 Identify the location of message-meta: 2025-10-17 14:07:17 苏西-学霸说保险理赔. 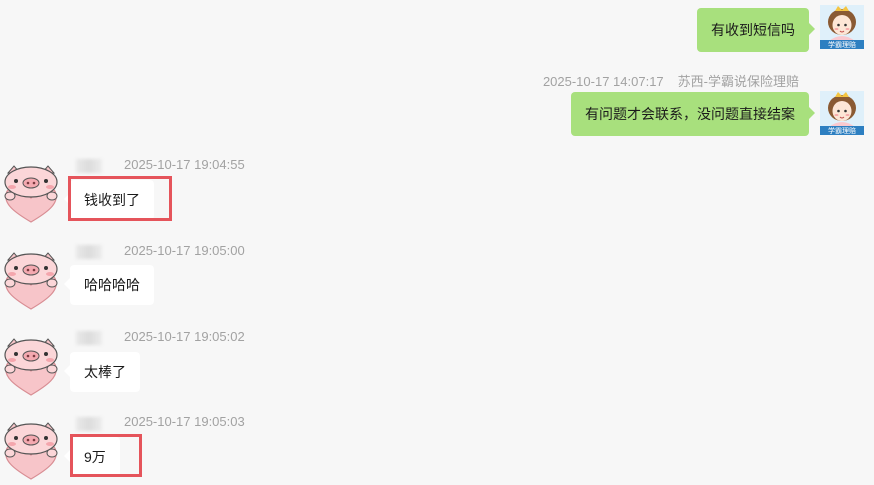
(671, 80).